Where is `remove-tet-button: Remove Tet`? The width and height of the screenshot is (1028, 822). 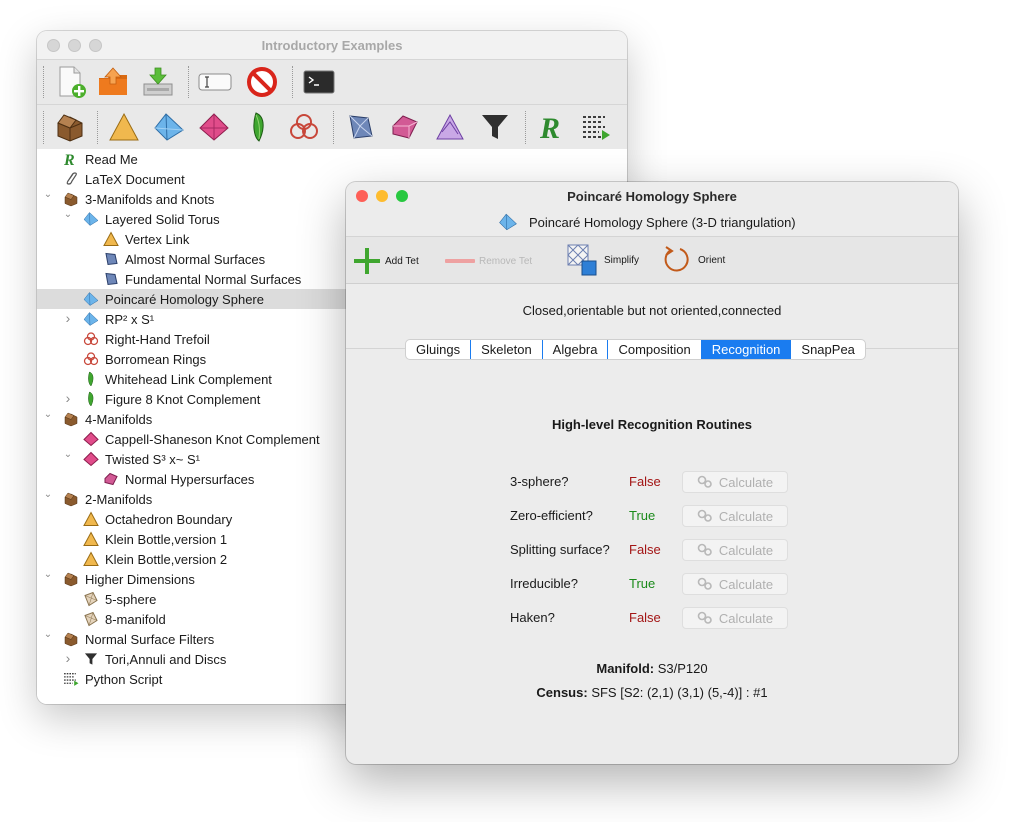 remove-tet-button: Remove Tet is located at coordinates (488, 261).